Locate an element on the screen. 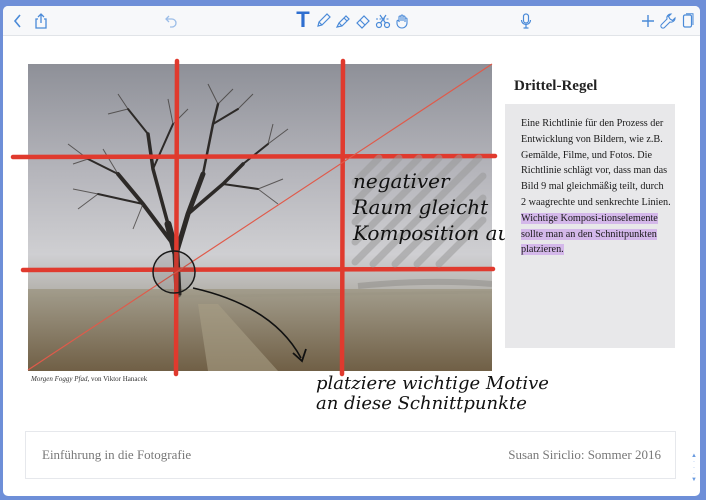  text-tool-icon: T is located at coordinates (303, 19).